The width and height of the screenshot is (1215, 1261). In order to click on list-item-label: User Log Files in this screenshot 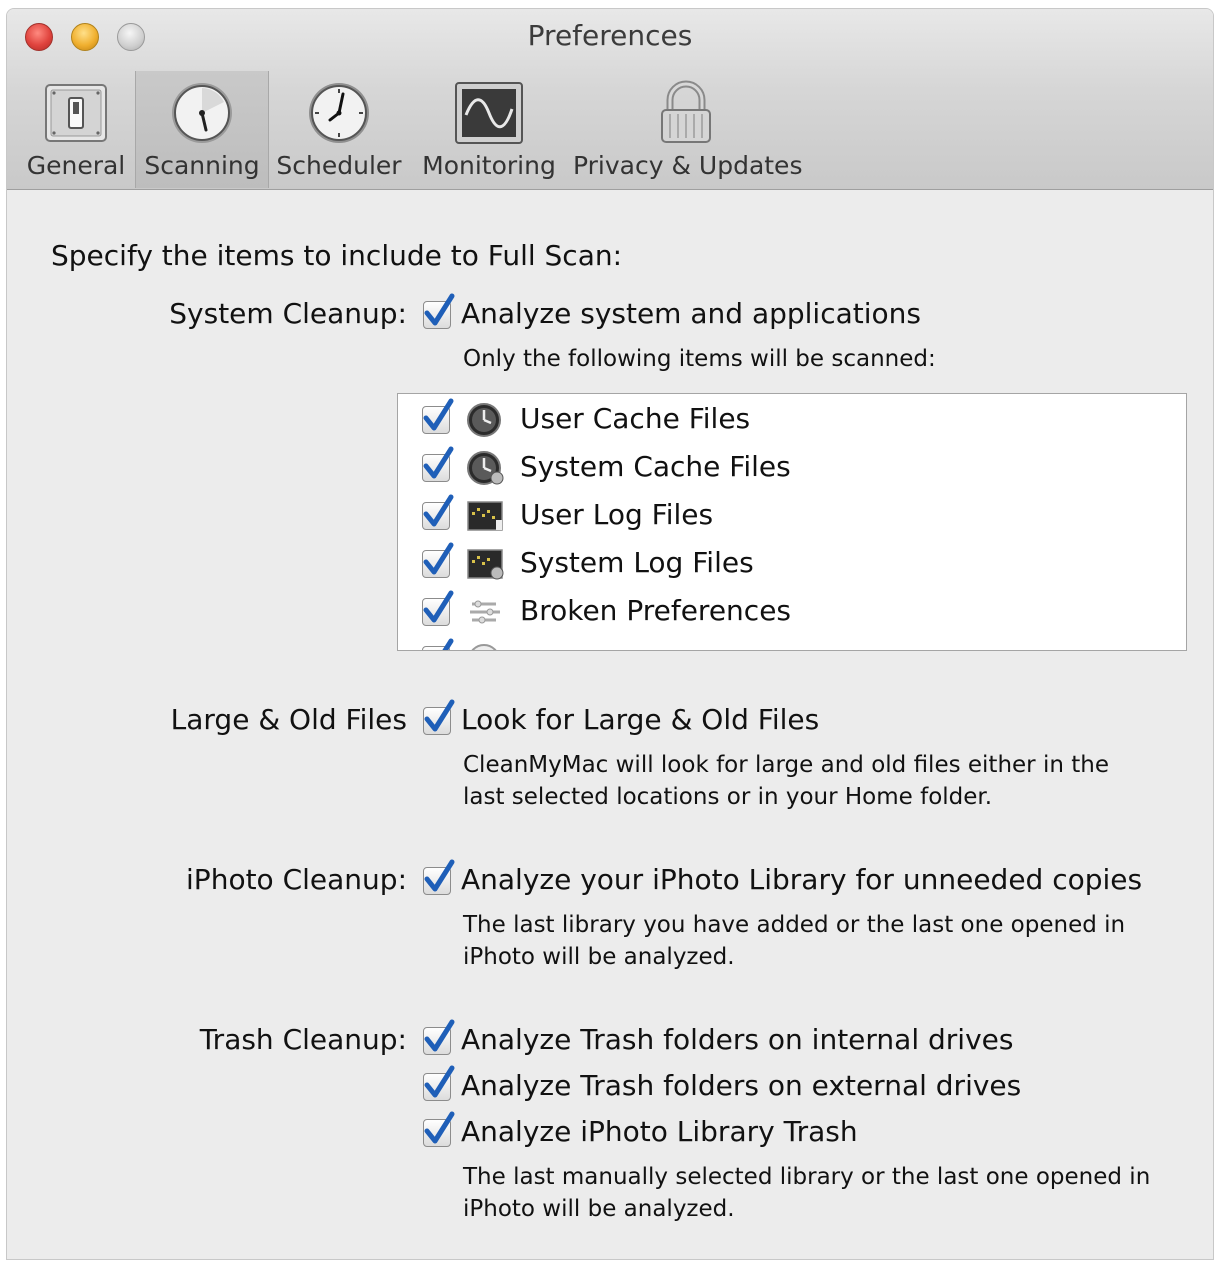, I will do `click(617, 514)`.